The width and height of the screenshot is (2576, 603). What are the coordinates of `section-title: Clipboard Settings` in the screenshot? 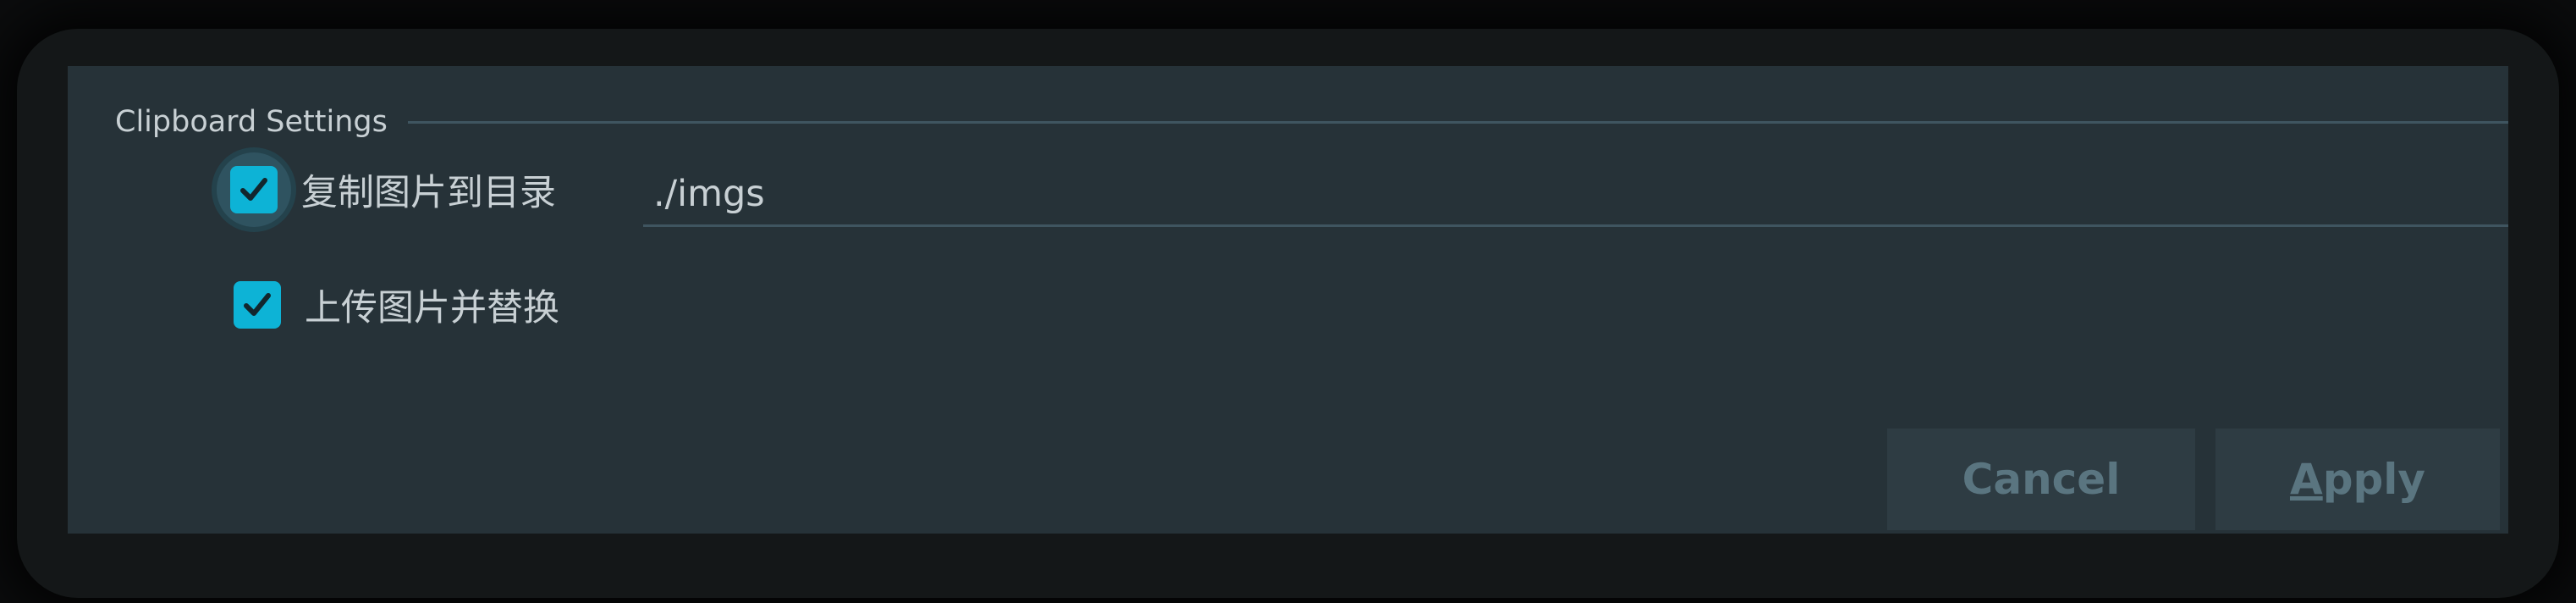 It's located at (251, 122).